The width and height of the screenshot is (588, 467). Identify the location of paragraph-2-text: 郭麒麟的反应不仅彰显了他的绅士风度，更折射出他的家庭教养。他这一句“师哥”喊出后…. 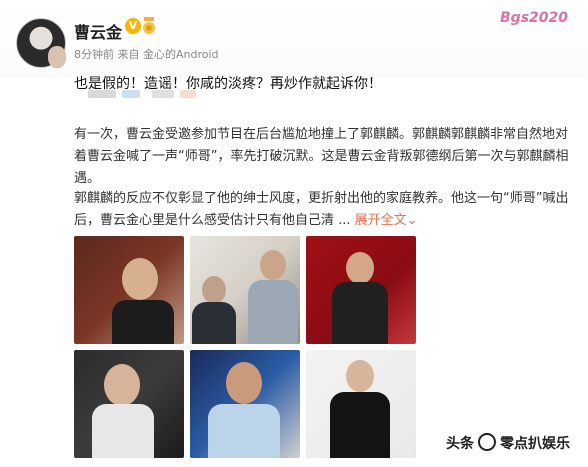
(321, 209).